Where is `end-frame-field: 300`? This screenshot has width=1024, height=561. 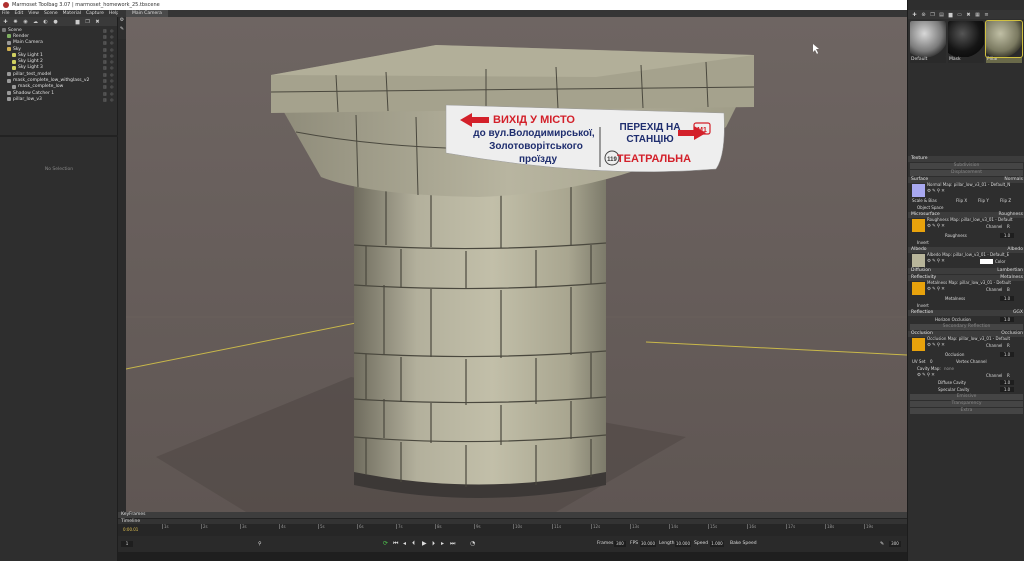
end-frame-field: 300 is located at coordinates (895, 544).